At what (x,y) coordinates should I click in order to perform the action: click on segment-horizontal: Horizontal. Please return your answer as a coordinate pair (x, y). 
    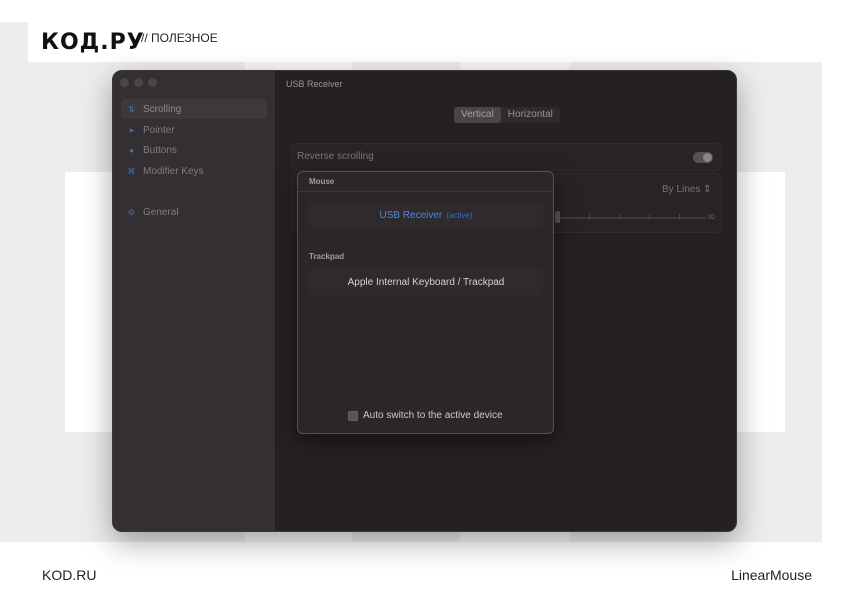
    Looking at the image, I should click on (530, 115).